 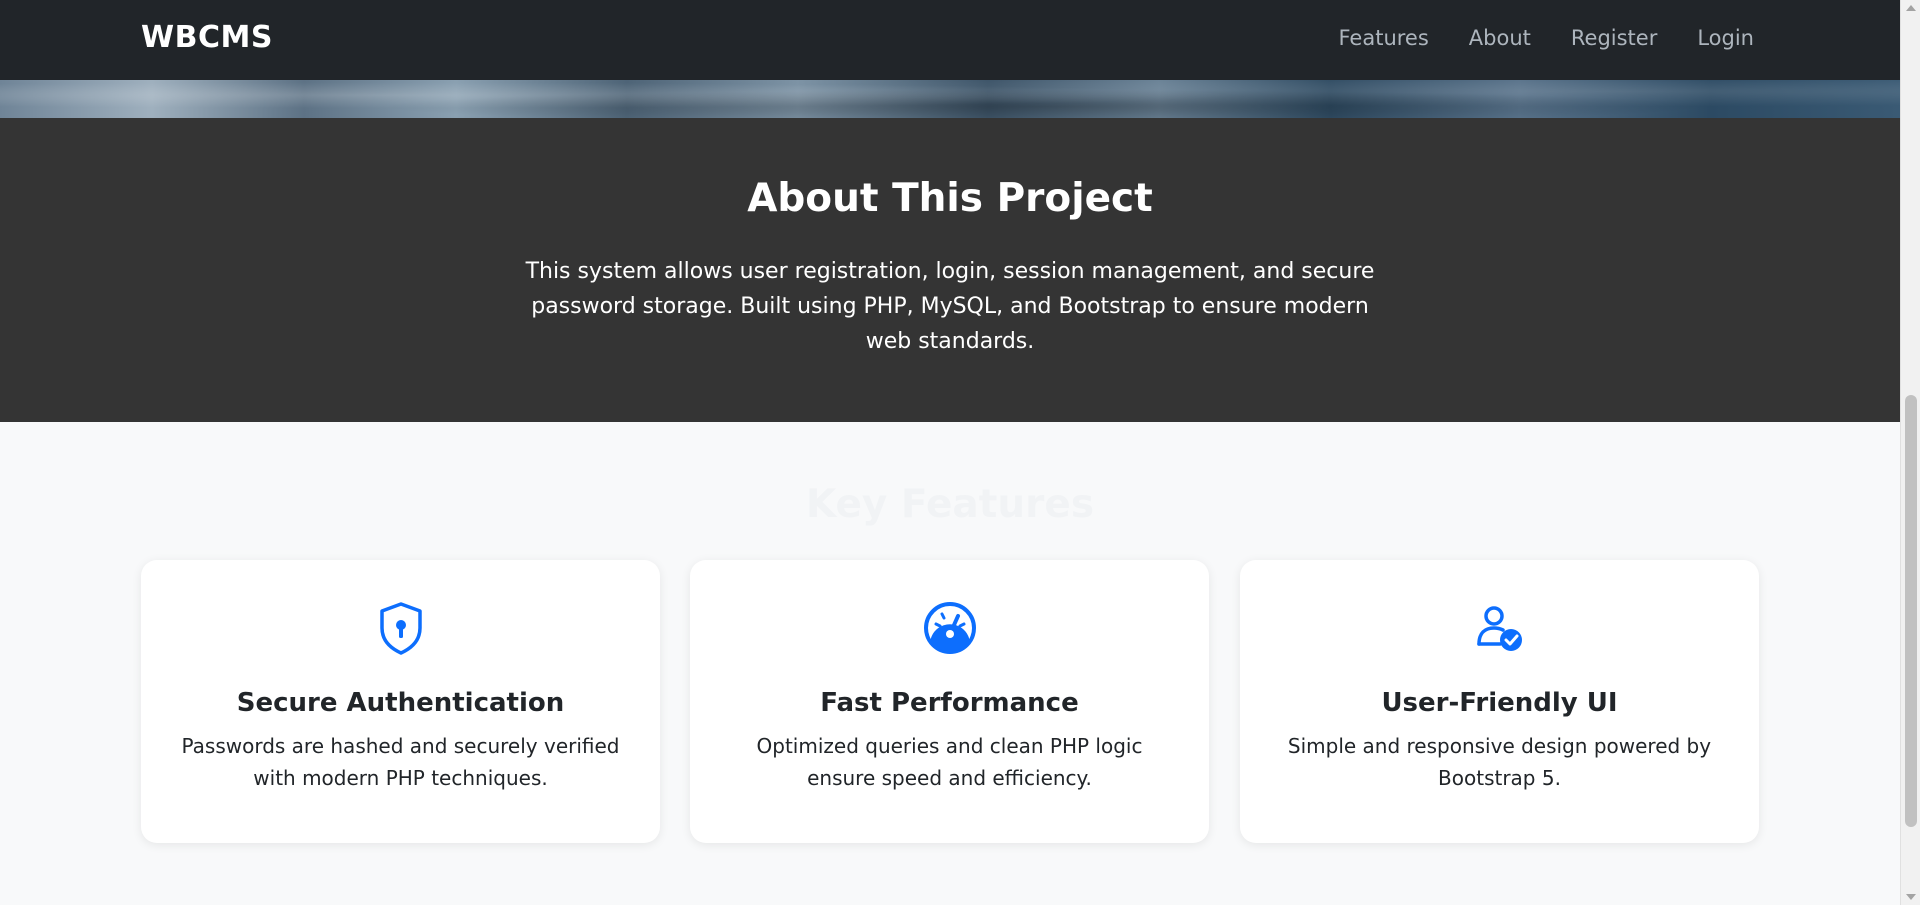 I want to click on vertical-scrollbar, so click(x=1910, y=452).